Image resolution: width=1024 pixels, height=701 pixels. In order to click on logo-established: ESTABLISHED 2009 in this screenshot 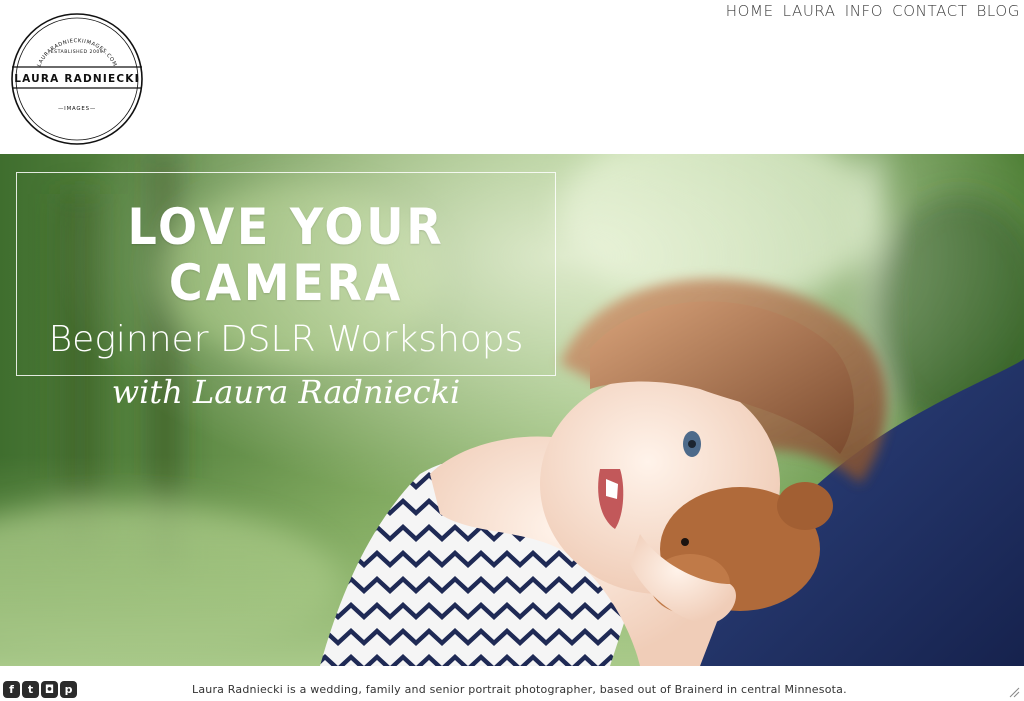, I will do `click(77, 52)`.